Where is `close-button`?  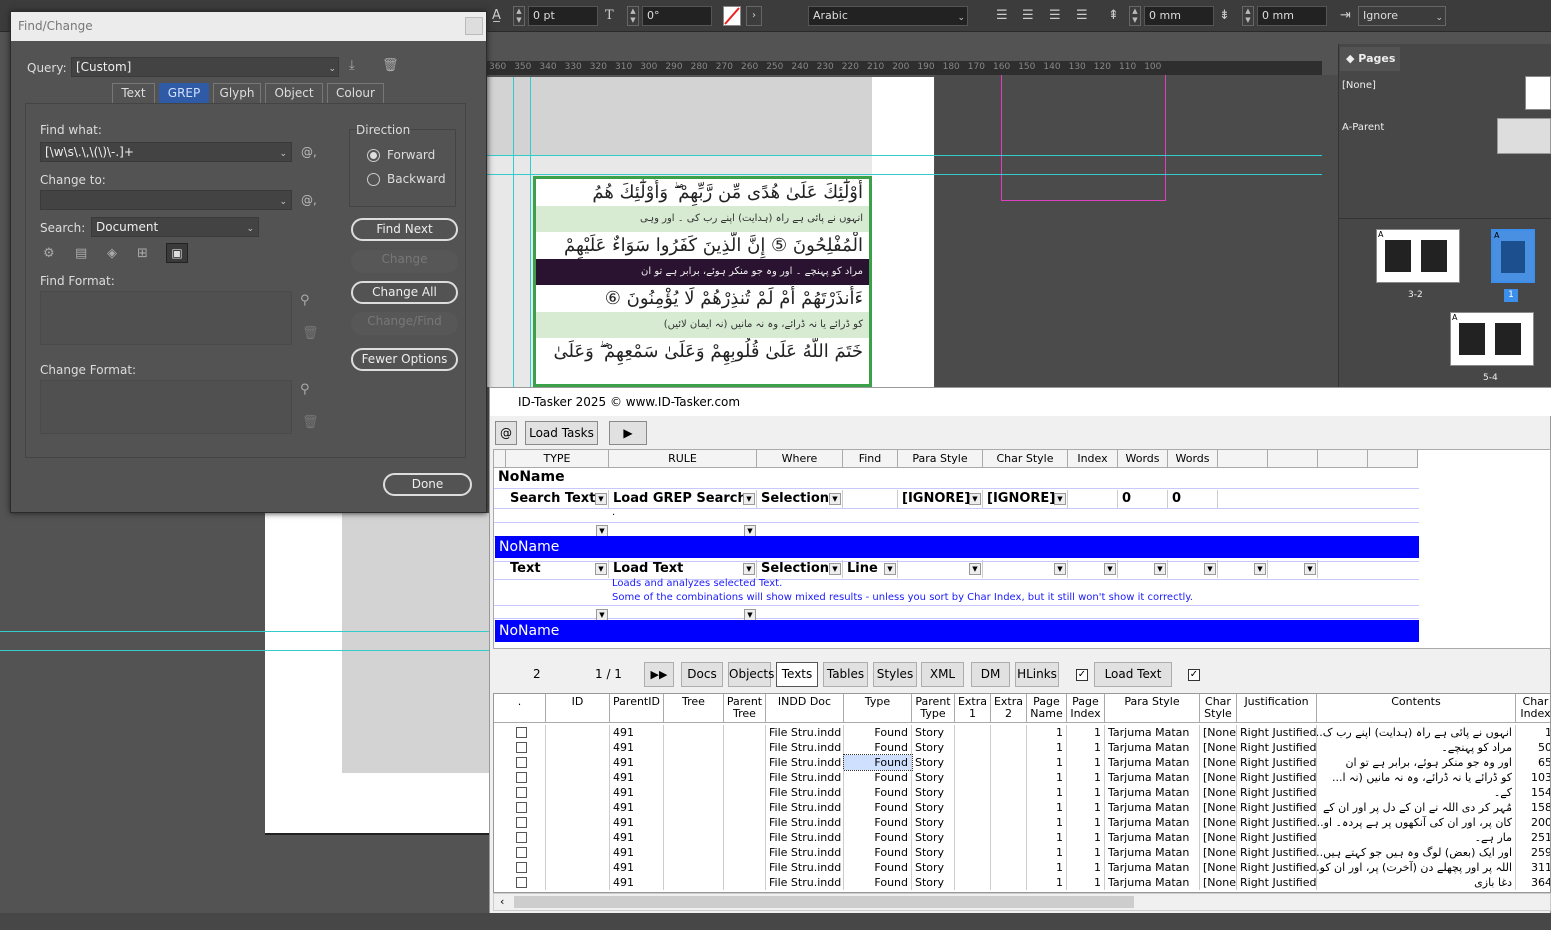
close-button is located at coordinates (474, 26).